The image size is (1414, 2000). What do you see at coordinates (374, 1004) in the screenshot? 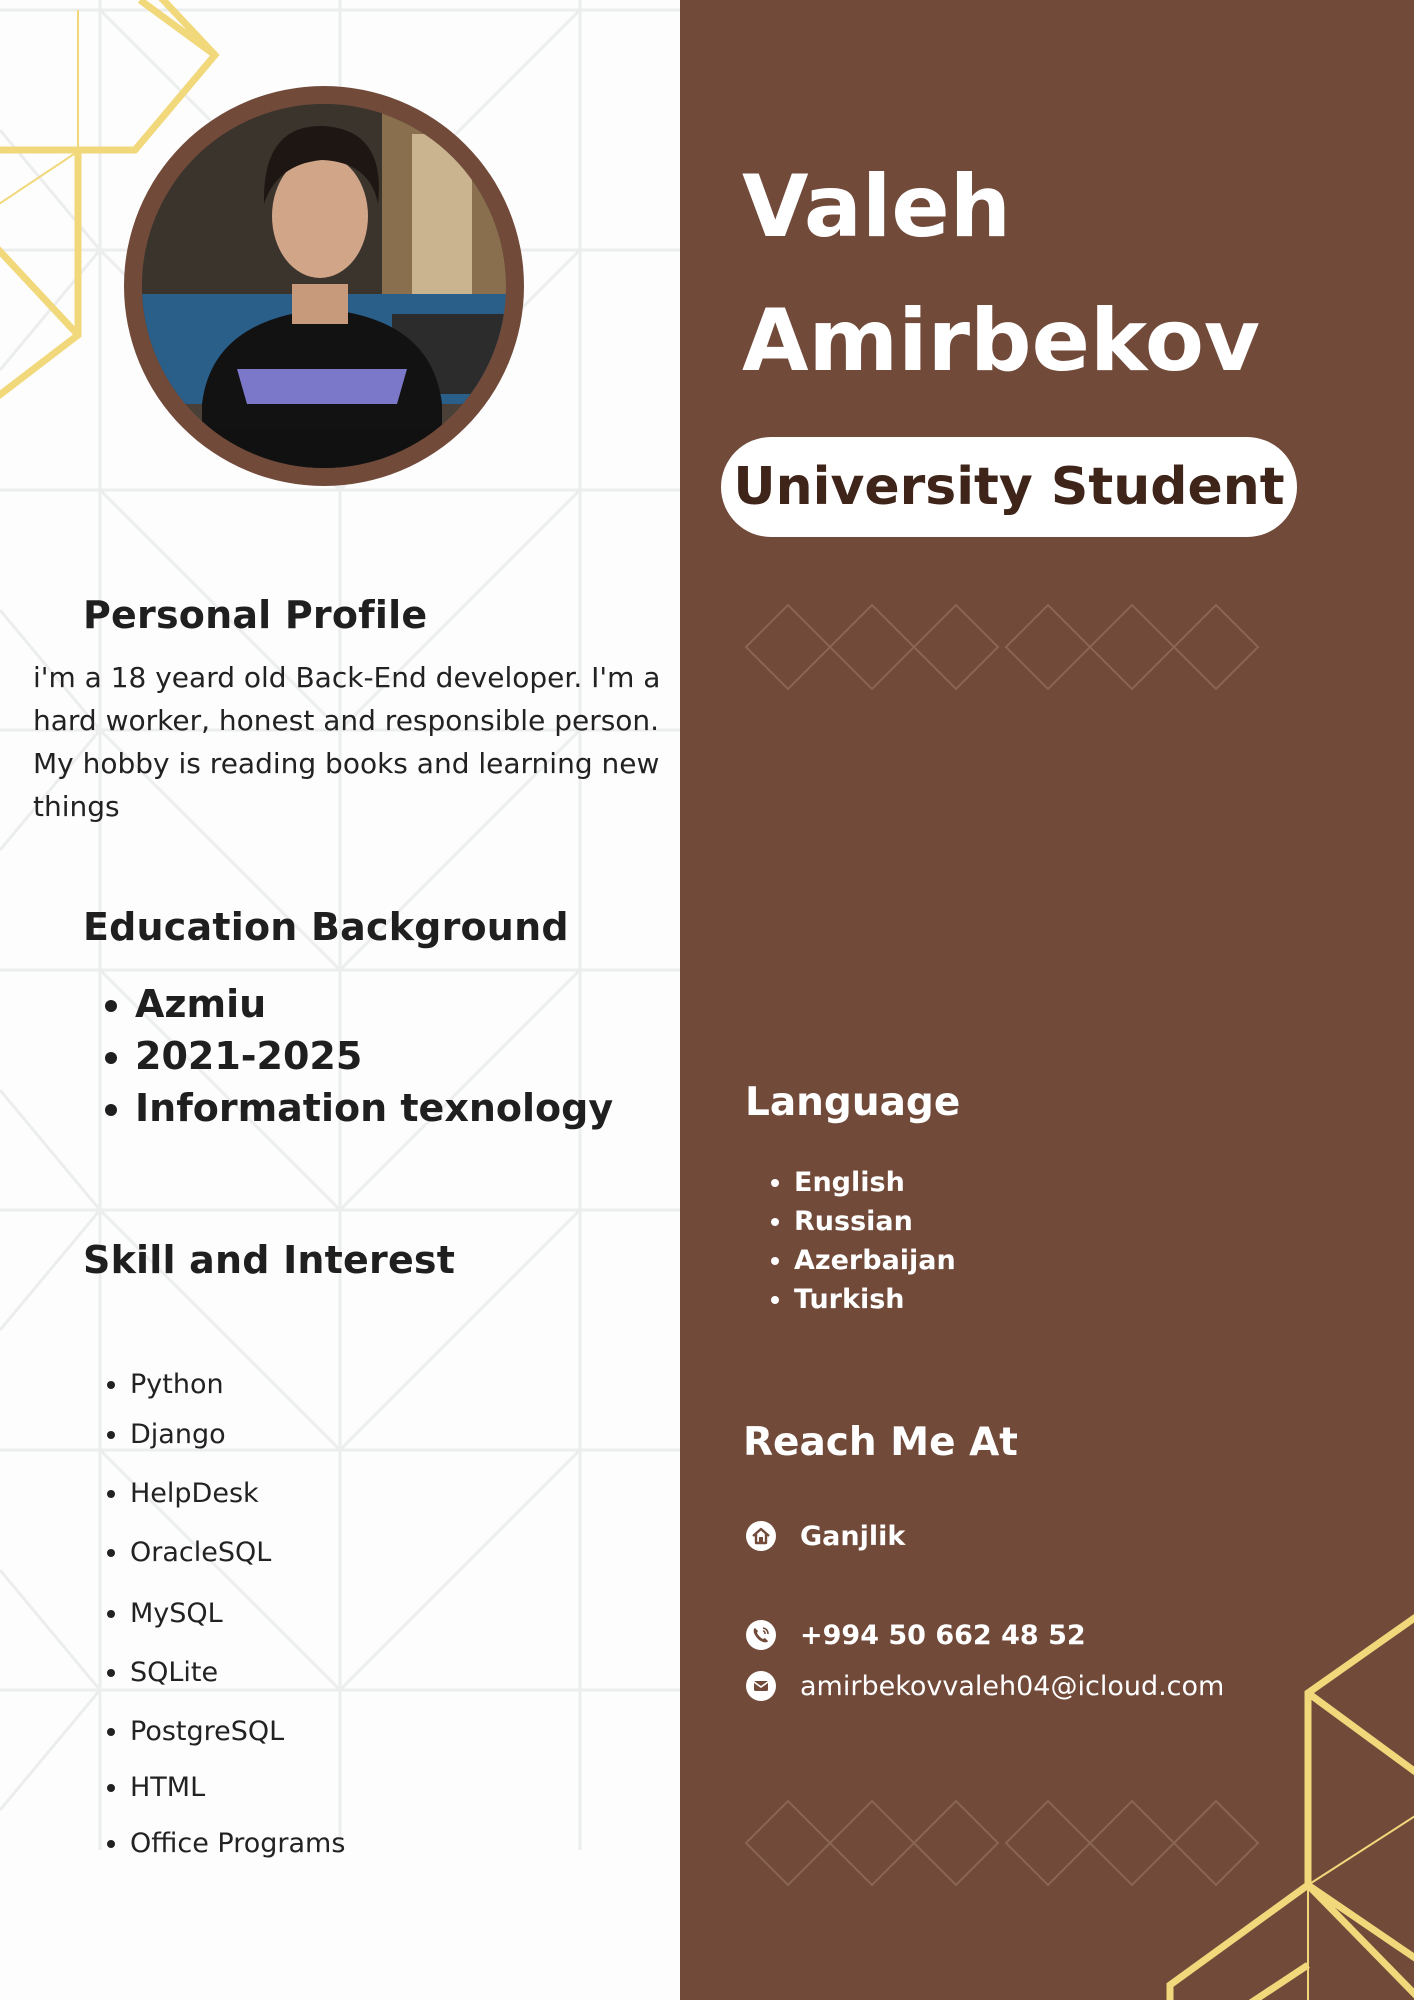
I see `education-item: Azmiu` at bounding box center [374, 1004].